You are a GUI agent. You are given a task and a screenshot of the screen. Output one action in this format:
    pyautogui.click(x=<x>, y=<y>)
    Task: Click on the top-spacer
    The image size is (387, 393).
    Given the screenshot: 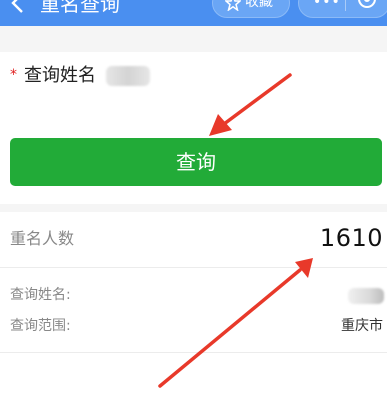 What is the action you would take?
    pyautogui.click(x=193, y=39)
    